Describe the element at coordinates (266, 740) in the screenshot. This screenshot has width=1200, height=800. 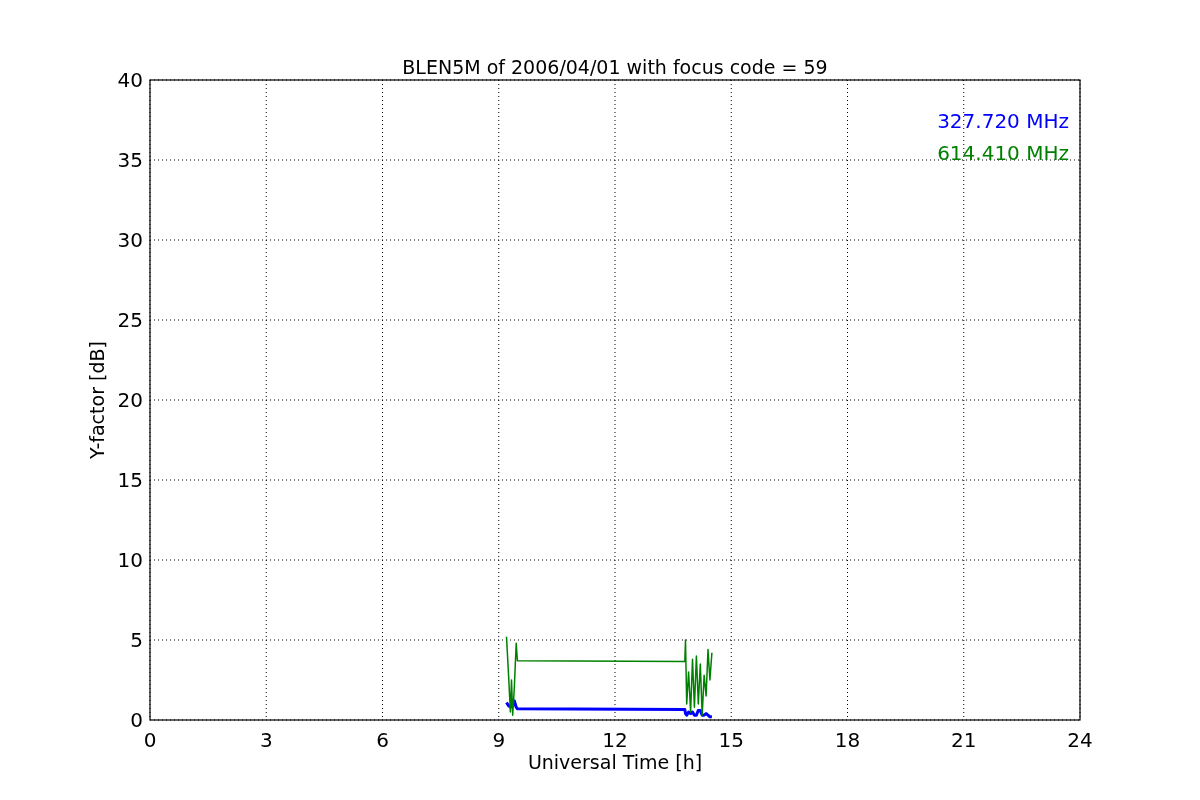
I see `x-tick-label: 3` at that location.